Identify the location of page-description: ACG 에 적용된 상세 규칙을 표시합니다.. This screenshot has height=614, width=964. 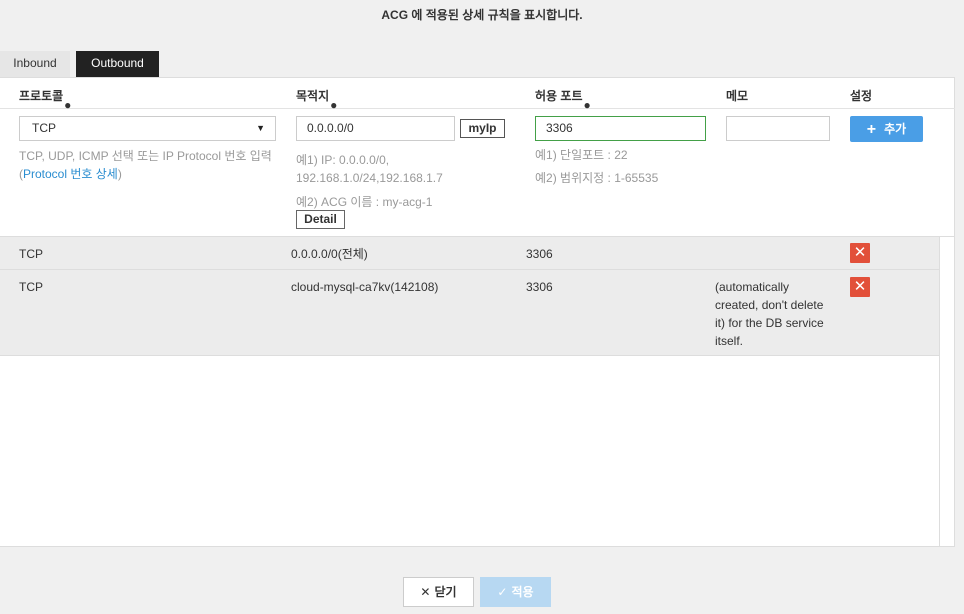
(482, 15).